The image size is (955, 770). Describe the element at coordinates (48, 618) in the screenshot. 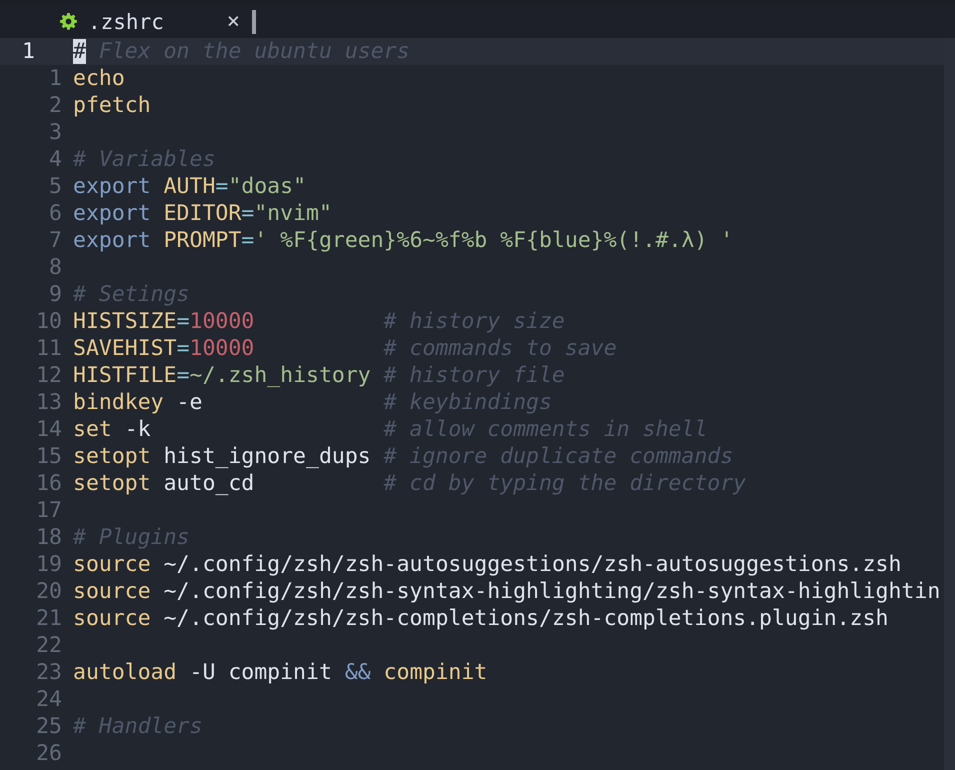

I see `line-number: 21` at that location.